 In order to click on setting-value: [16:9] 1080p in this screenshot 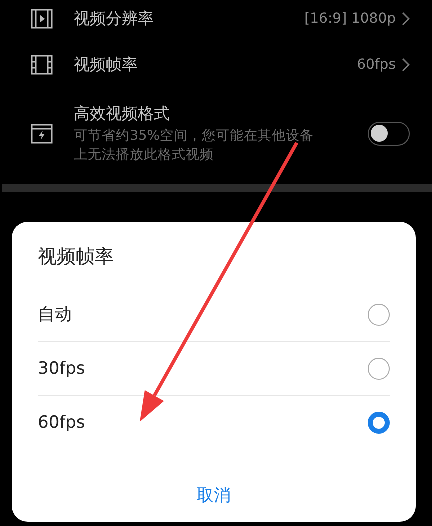, I will do `click(350, 19)`.